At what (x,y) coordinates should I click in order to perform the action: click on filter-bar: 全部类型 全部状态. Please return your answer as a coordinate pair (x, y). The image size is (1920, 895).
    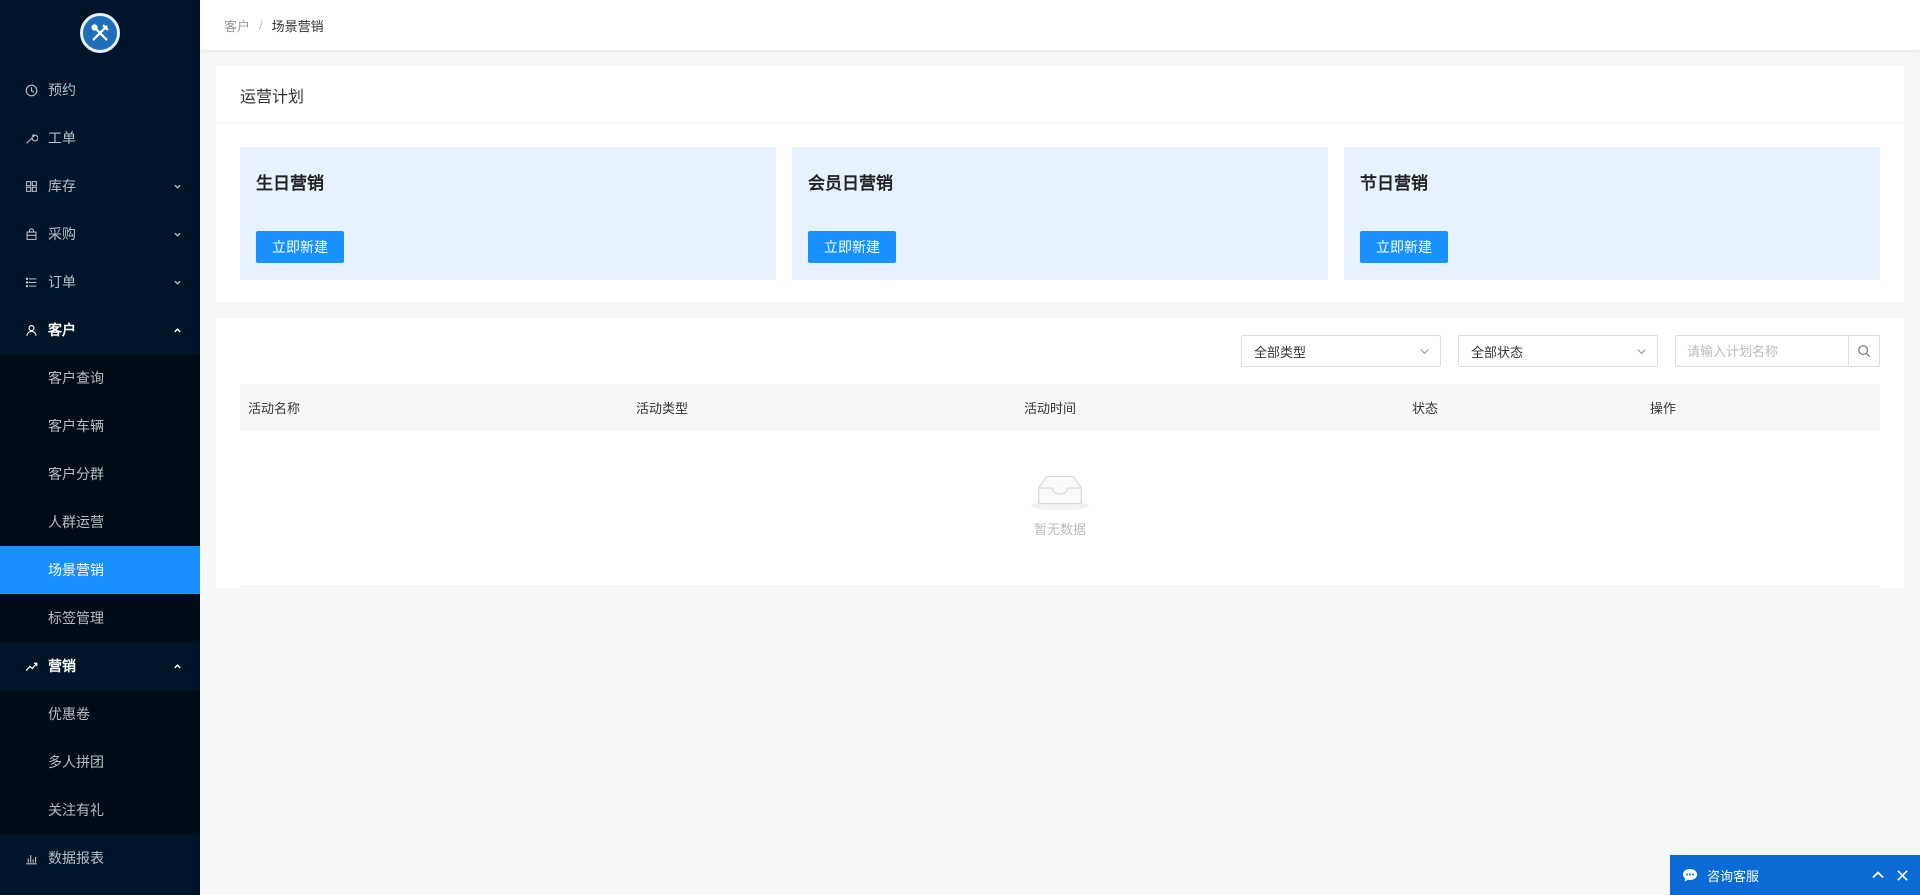
    Looking at the image, I should click on (1560, 351).